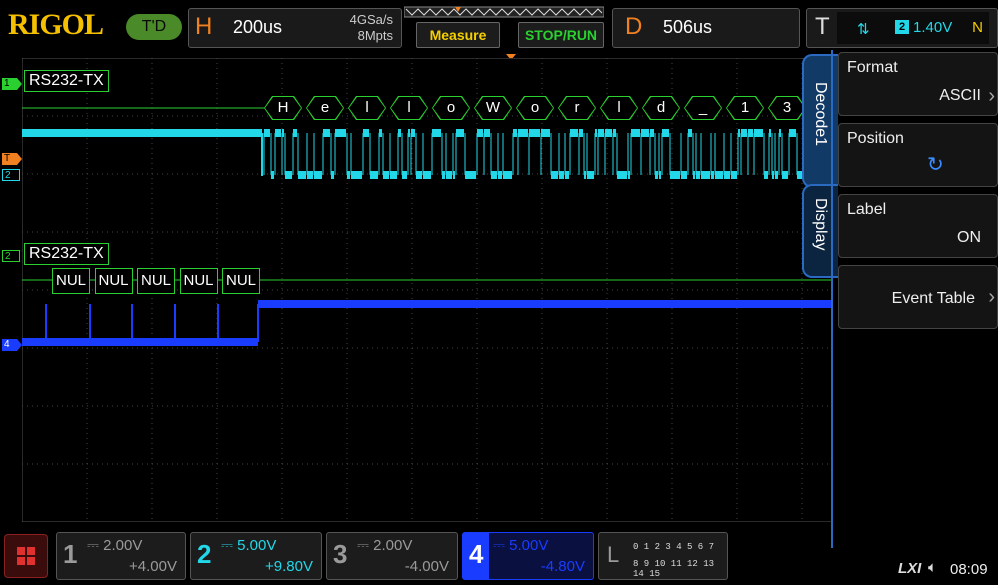 This screenshot has width=998, height=585. Describe the element at coordinates (153, 566) in the screenshot. I see `ch1-offset: +4.00V` at that location.